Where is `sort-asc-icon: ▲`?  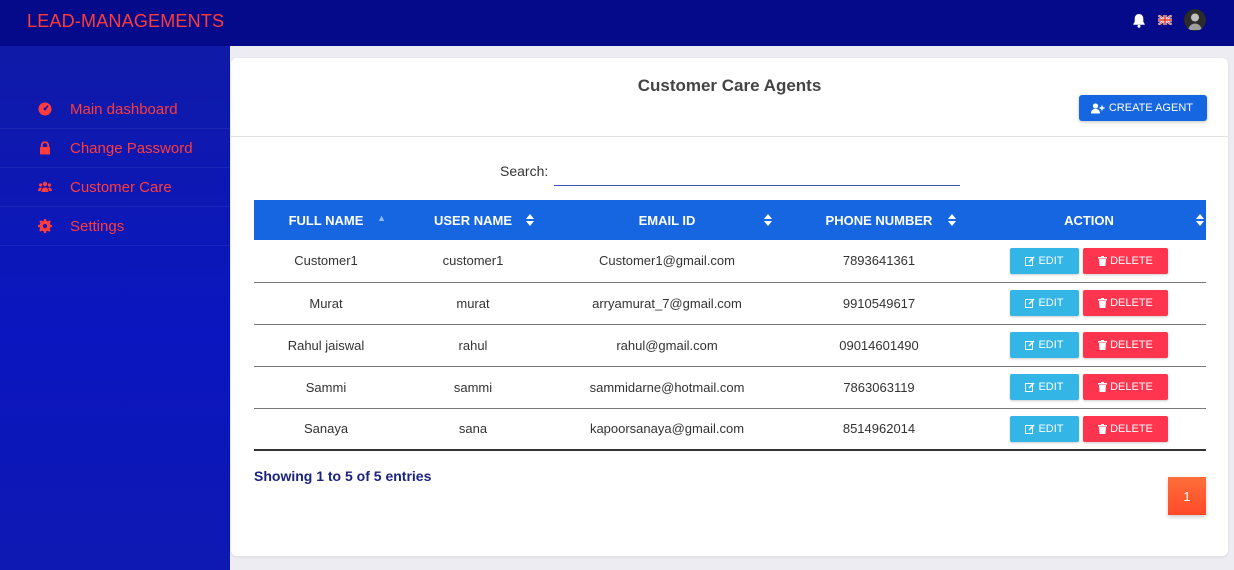
sort-asc-icon: ▲ is located at coordinates (381, 218).